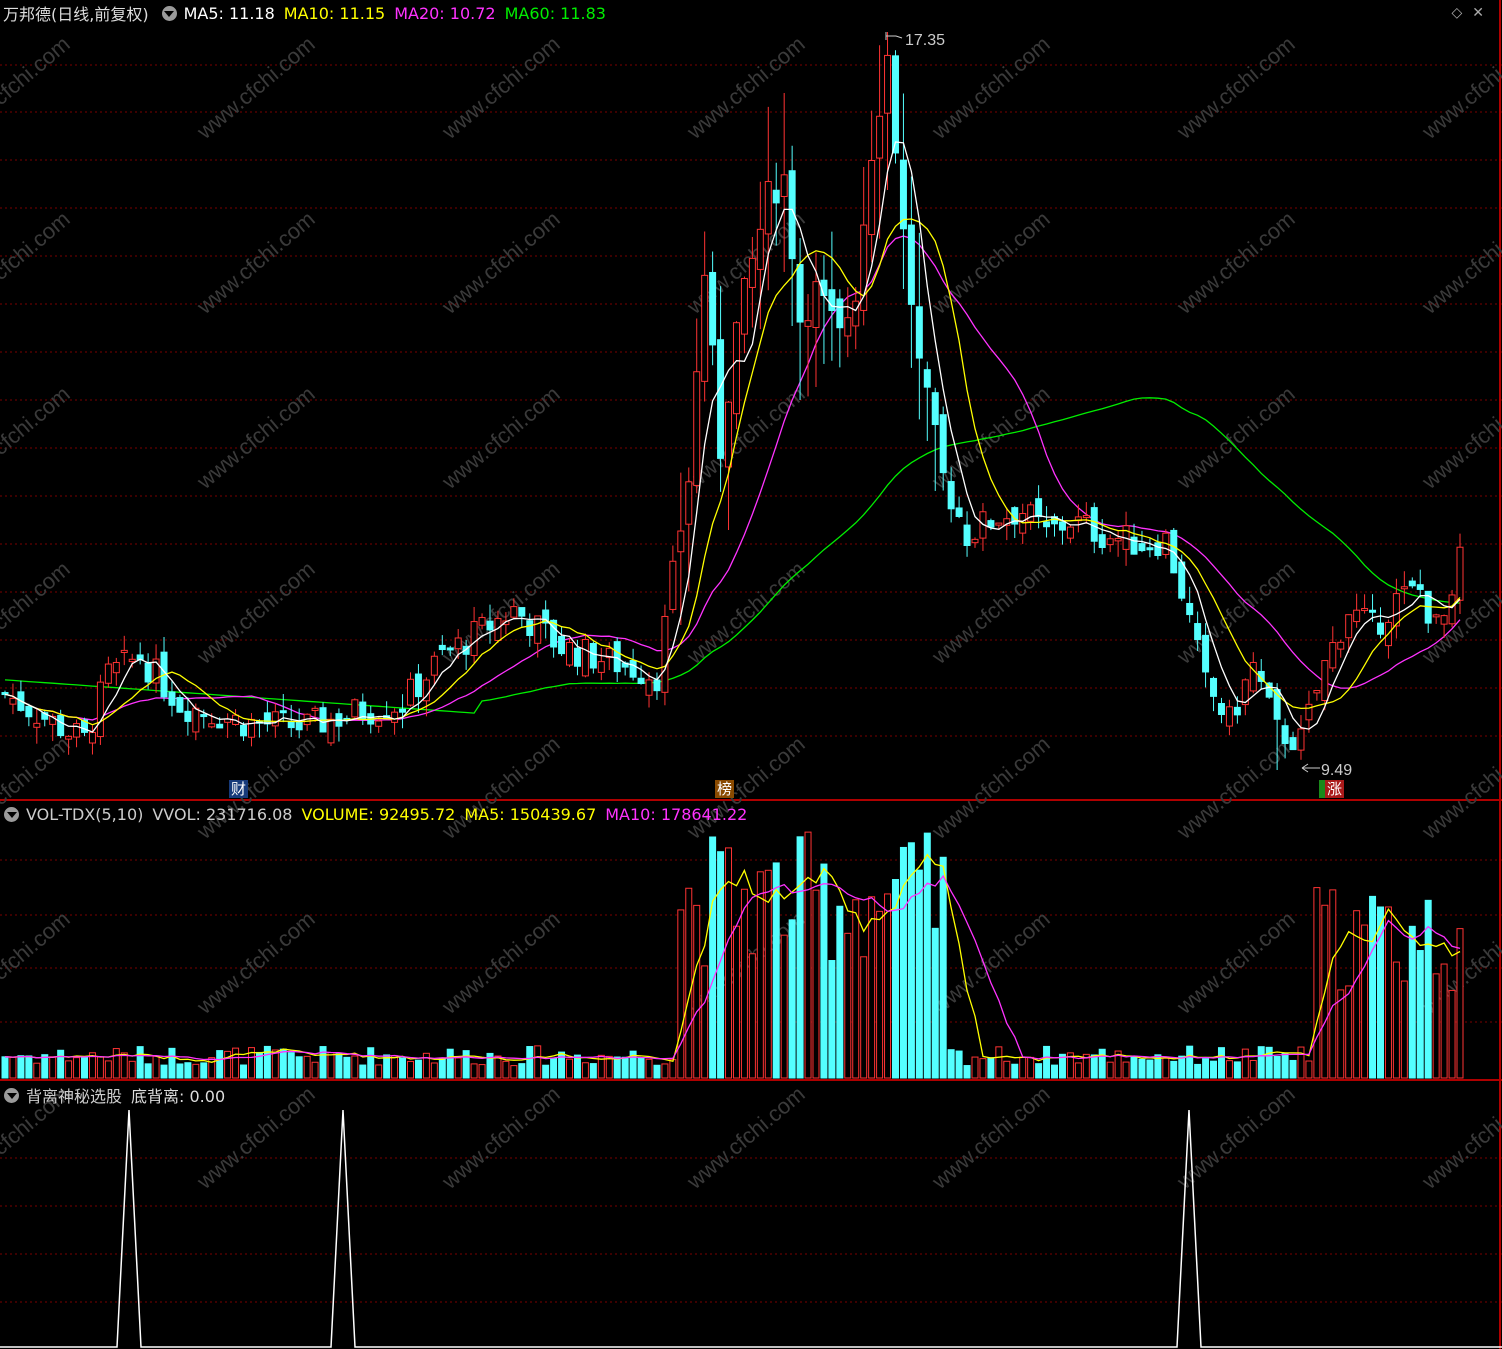  What do you see at coordinates (1332, 789) in the screenshot?
I see `tag-limit-up: 涨` at bounding box center [1332, 789].